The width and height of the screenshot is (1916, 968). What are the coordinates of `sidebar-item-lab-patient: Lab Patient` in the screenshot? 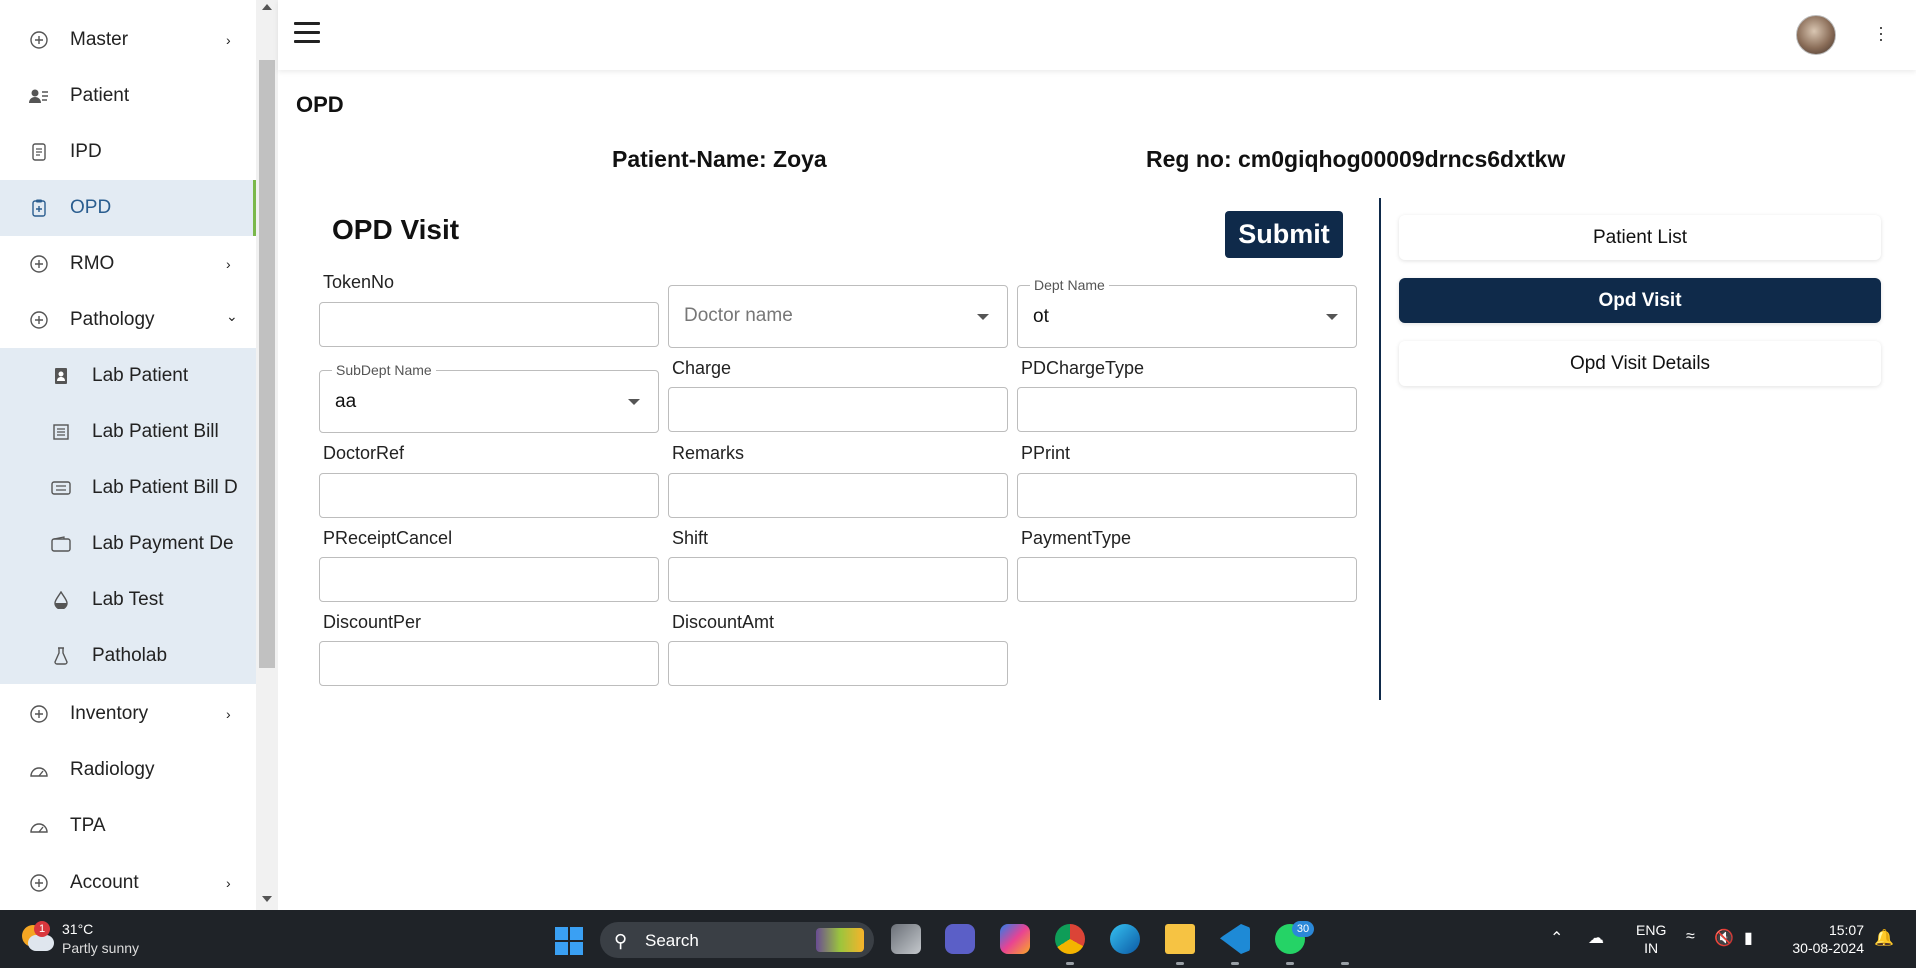 It's located at (128, 376).